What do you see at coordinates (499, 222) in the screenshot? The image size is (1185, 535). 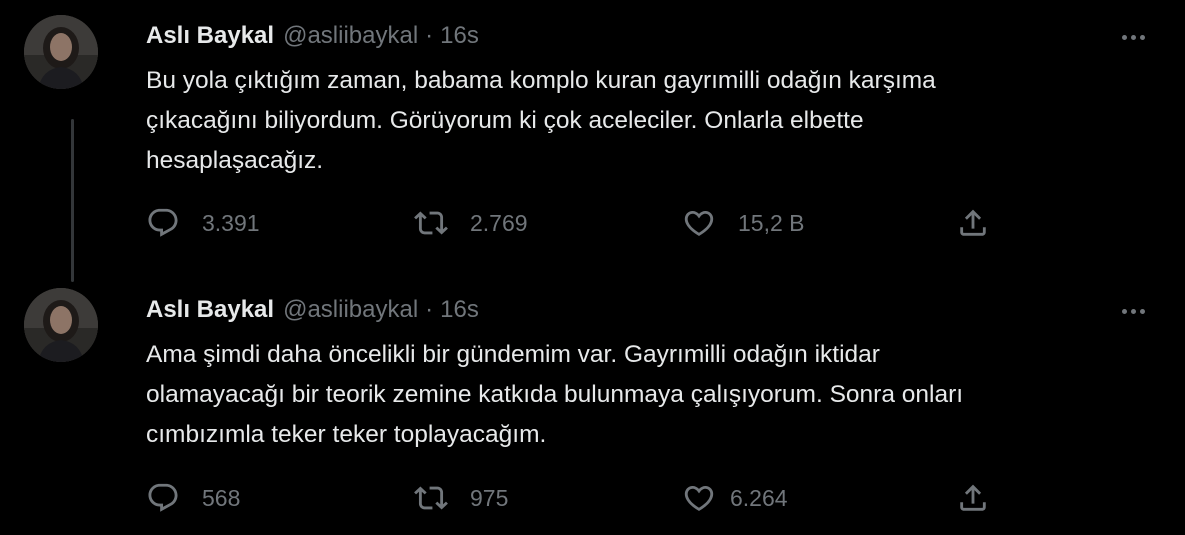 I see `retweet-count: 2.769` at bounding box center [499, 222].